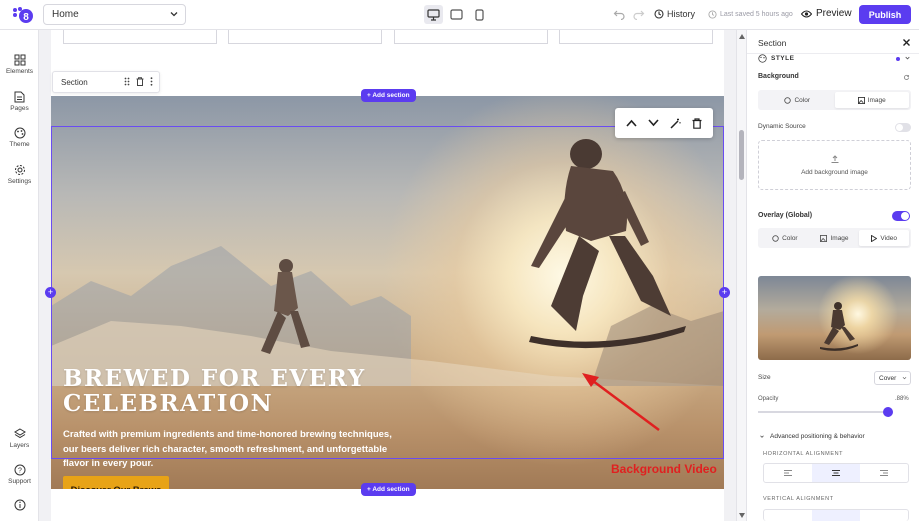 The image size is (919, 521). I want to click on discover-brews-button: Discover Our Brews, so click(116, 482).